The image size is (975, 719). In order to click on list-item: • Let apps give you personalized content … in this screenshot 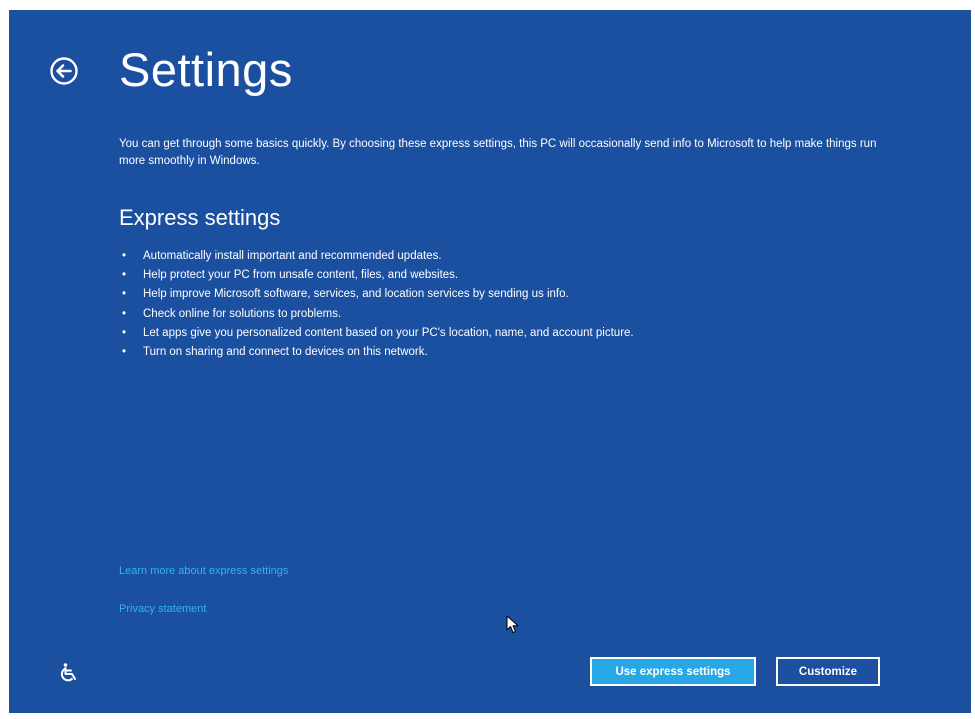, I will do `click(376, 333)`.